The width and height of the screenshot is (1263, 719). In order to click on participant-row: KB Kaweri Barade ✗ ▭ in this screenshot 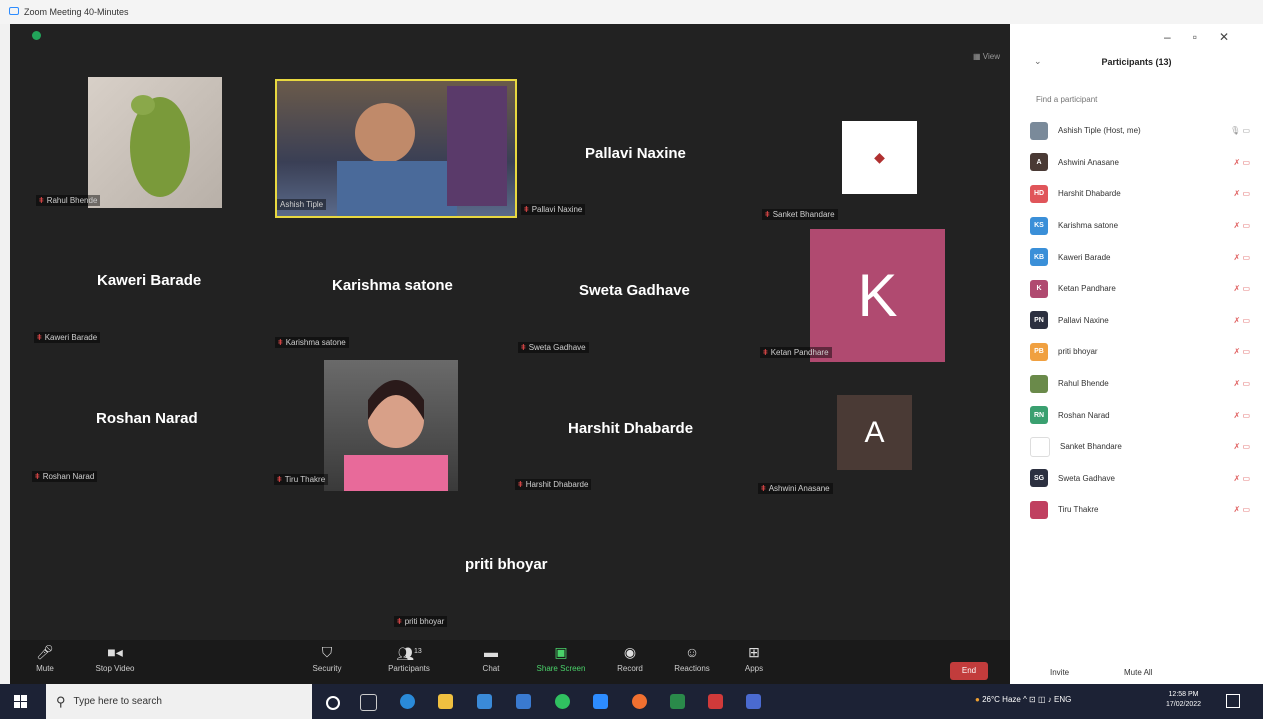, I will do `click(1143, 257)`.